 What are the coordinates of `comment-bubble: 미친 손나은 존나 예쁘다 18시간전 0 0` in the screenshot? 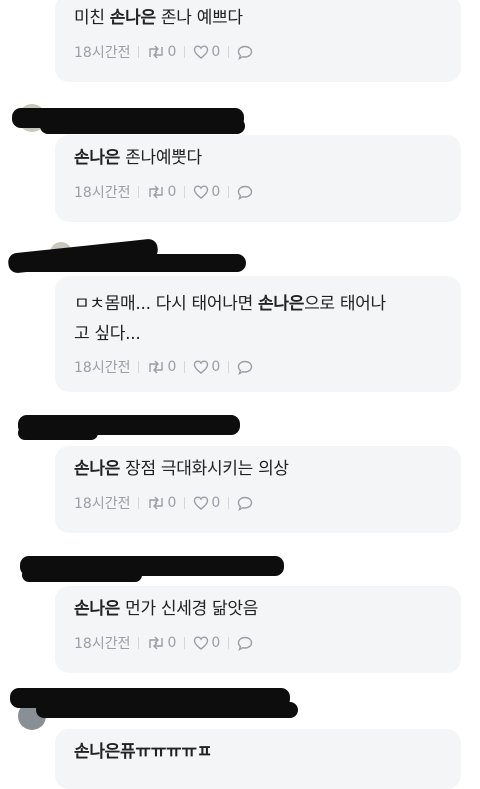 It's located at (258, 41).